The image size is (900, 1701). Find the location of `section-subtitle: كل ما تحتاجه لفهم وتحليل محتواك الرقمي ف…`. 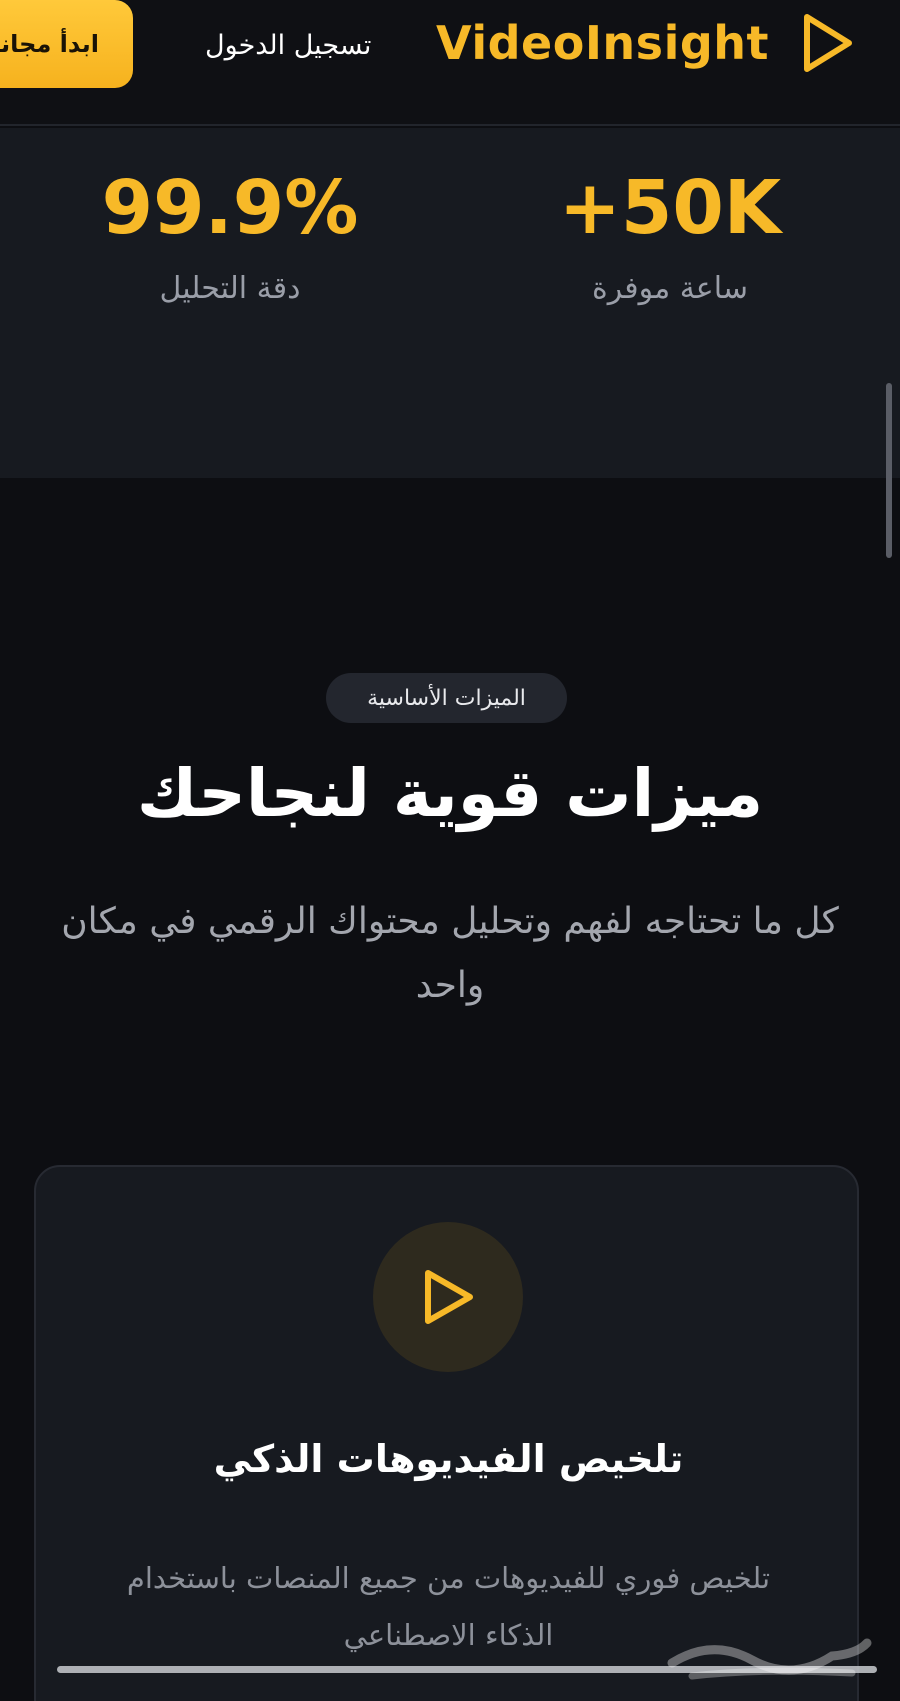

section-subtitle: كل ما تحتاجه لفهم وتحليل محتواك الرقمي ف… is located at coordinates (450, 953).